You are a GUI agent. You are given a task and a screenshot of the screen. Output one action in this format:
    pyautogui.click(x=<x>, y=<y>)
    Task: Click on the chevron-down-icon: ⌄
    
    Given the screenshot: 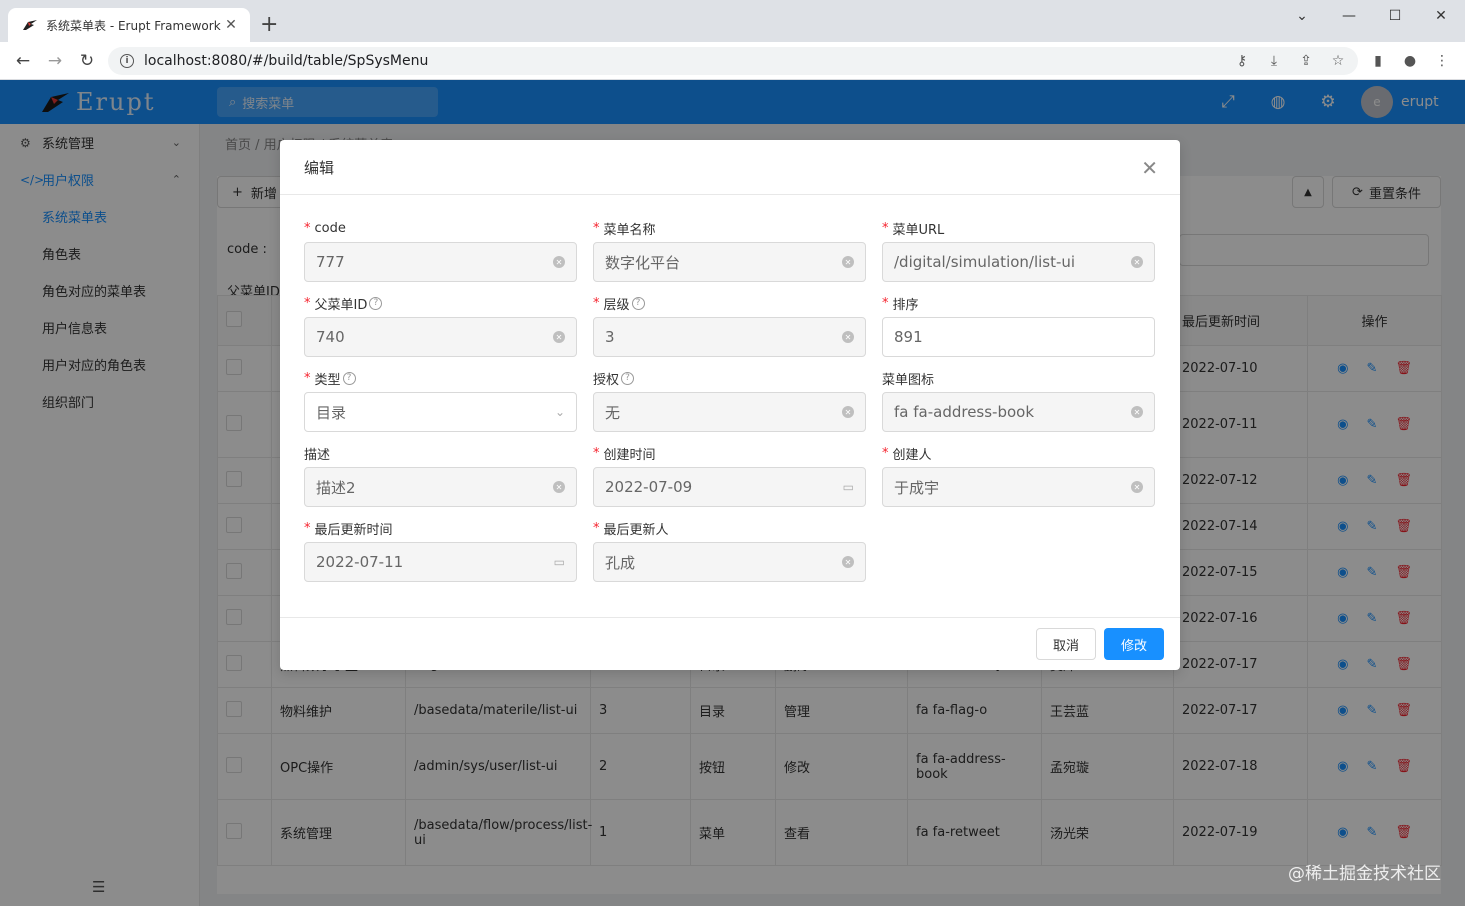 What is the action you would take?
    pyautogui.click(x=560, y=412)
    